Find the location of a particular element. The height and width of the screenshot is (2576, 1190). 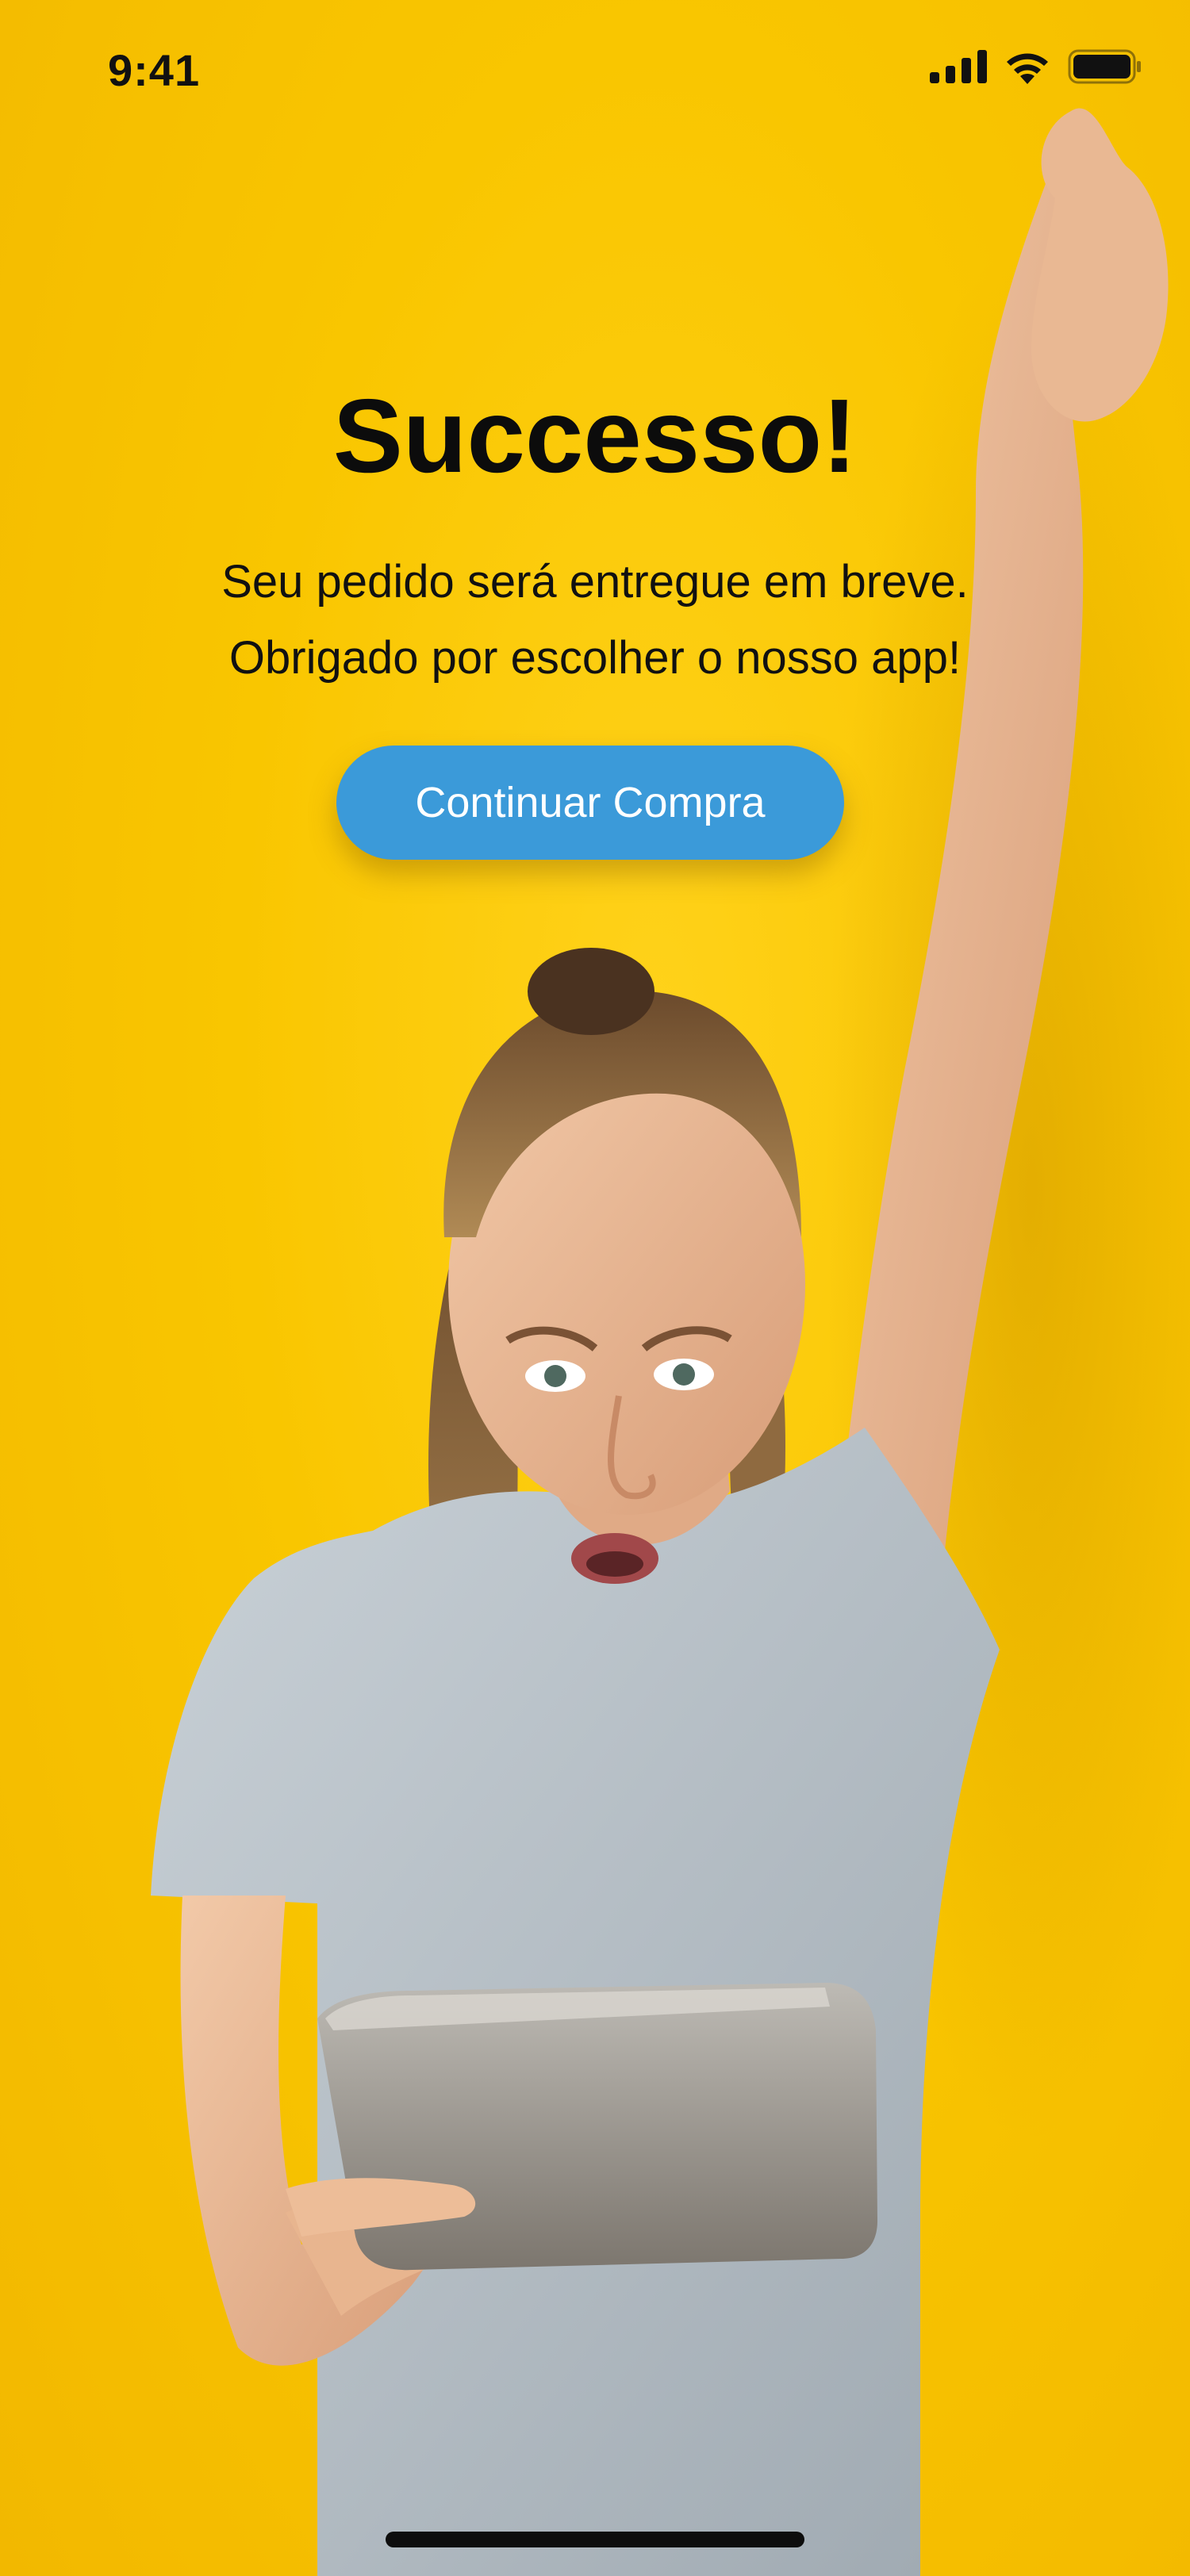

success-message-line-1: Seu pedido será entregue em breve. is located at coordinates (595, 582).